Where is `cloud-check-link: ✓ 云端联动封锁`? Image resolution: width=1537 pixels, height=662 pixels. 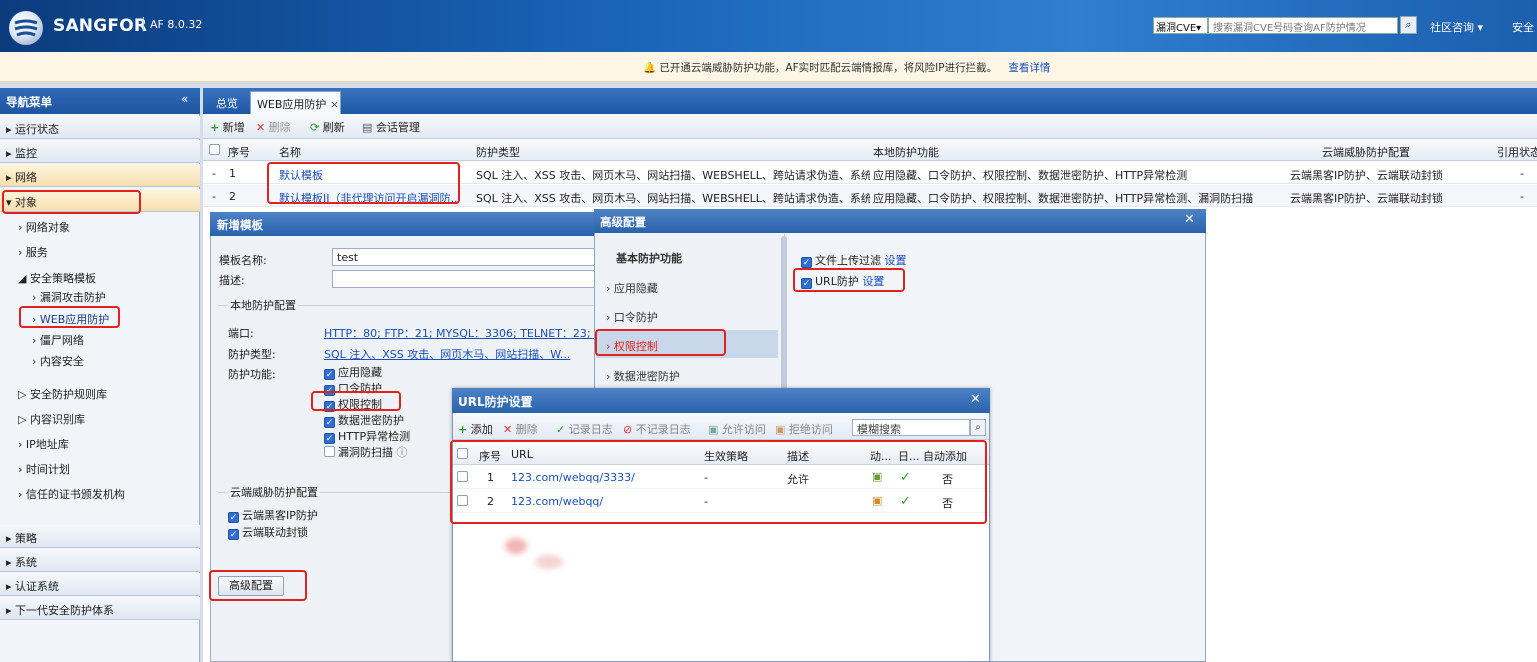
cloud-check-link: ✓ 云端联动封锁 is located at coordinates (268, 532).